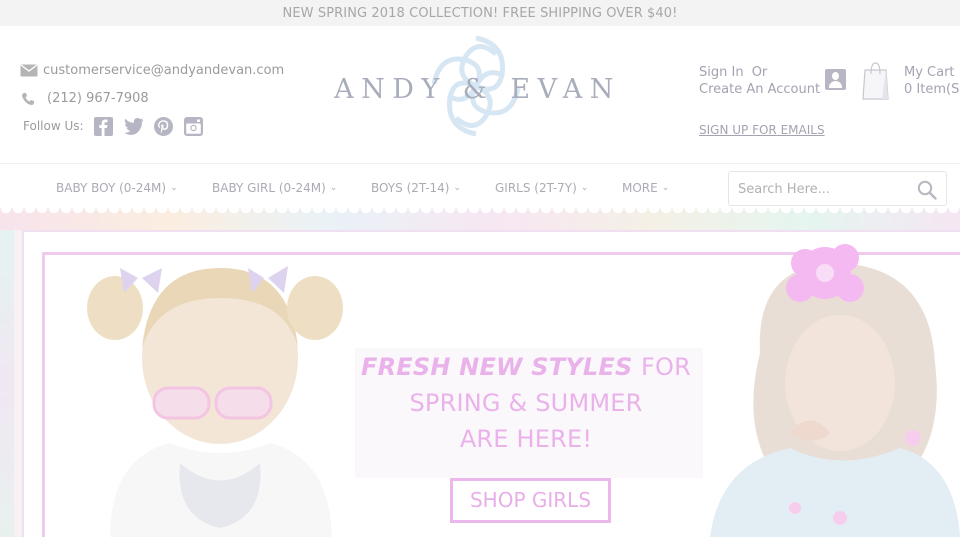 The width and height of the screenshot is (960, 537). I want to click on envelope-icon, so click(29, 70).